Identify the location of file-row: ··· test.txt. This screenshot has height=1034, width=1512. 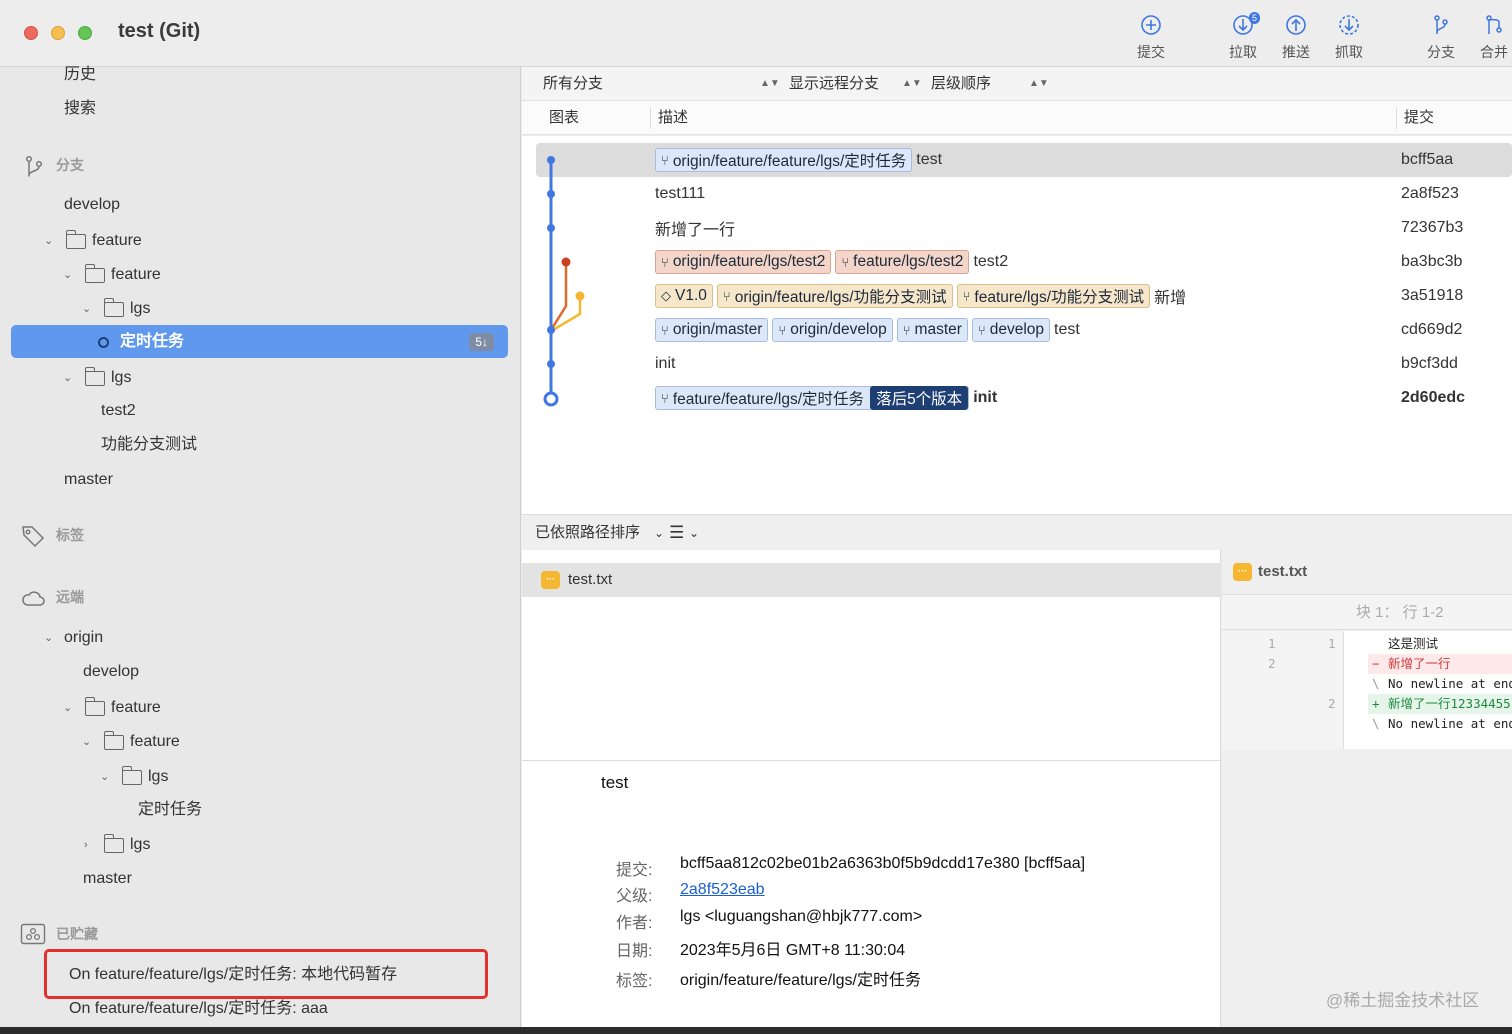
(871, 580).